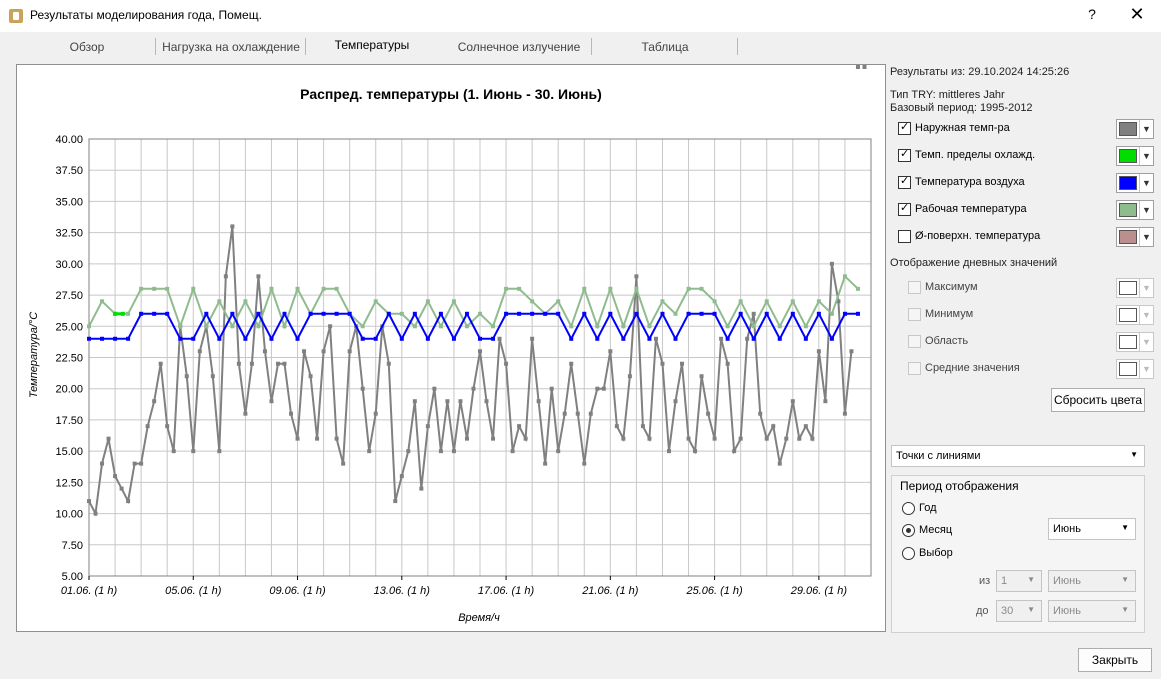 Image resolution: width=1161 pixels, height=679 pixels. I want to click on tab-temperatures: Температуры, so click(372, 46).